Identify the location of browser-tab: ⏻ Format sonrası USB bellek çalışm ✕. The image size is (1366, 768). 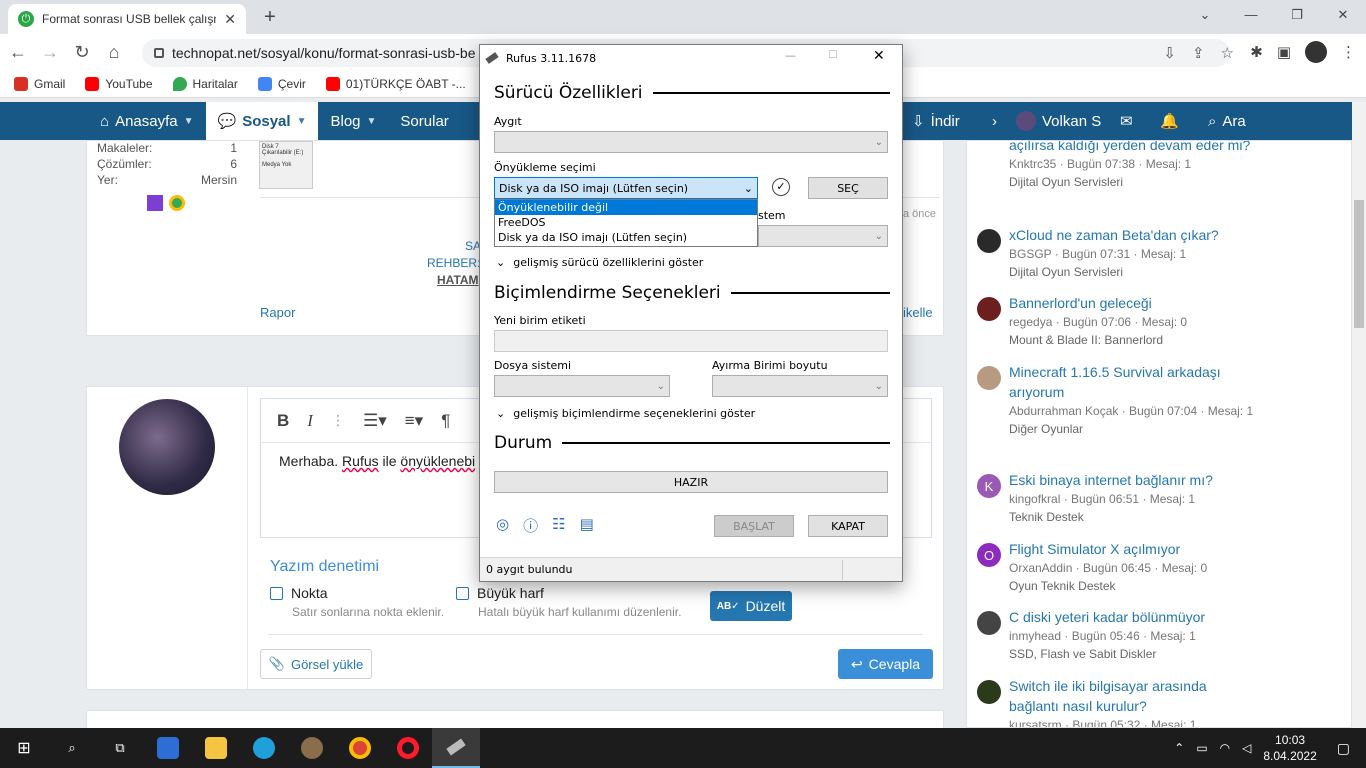
(127, 19).